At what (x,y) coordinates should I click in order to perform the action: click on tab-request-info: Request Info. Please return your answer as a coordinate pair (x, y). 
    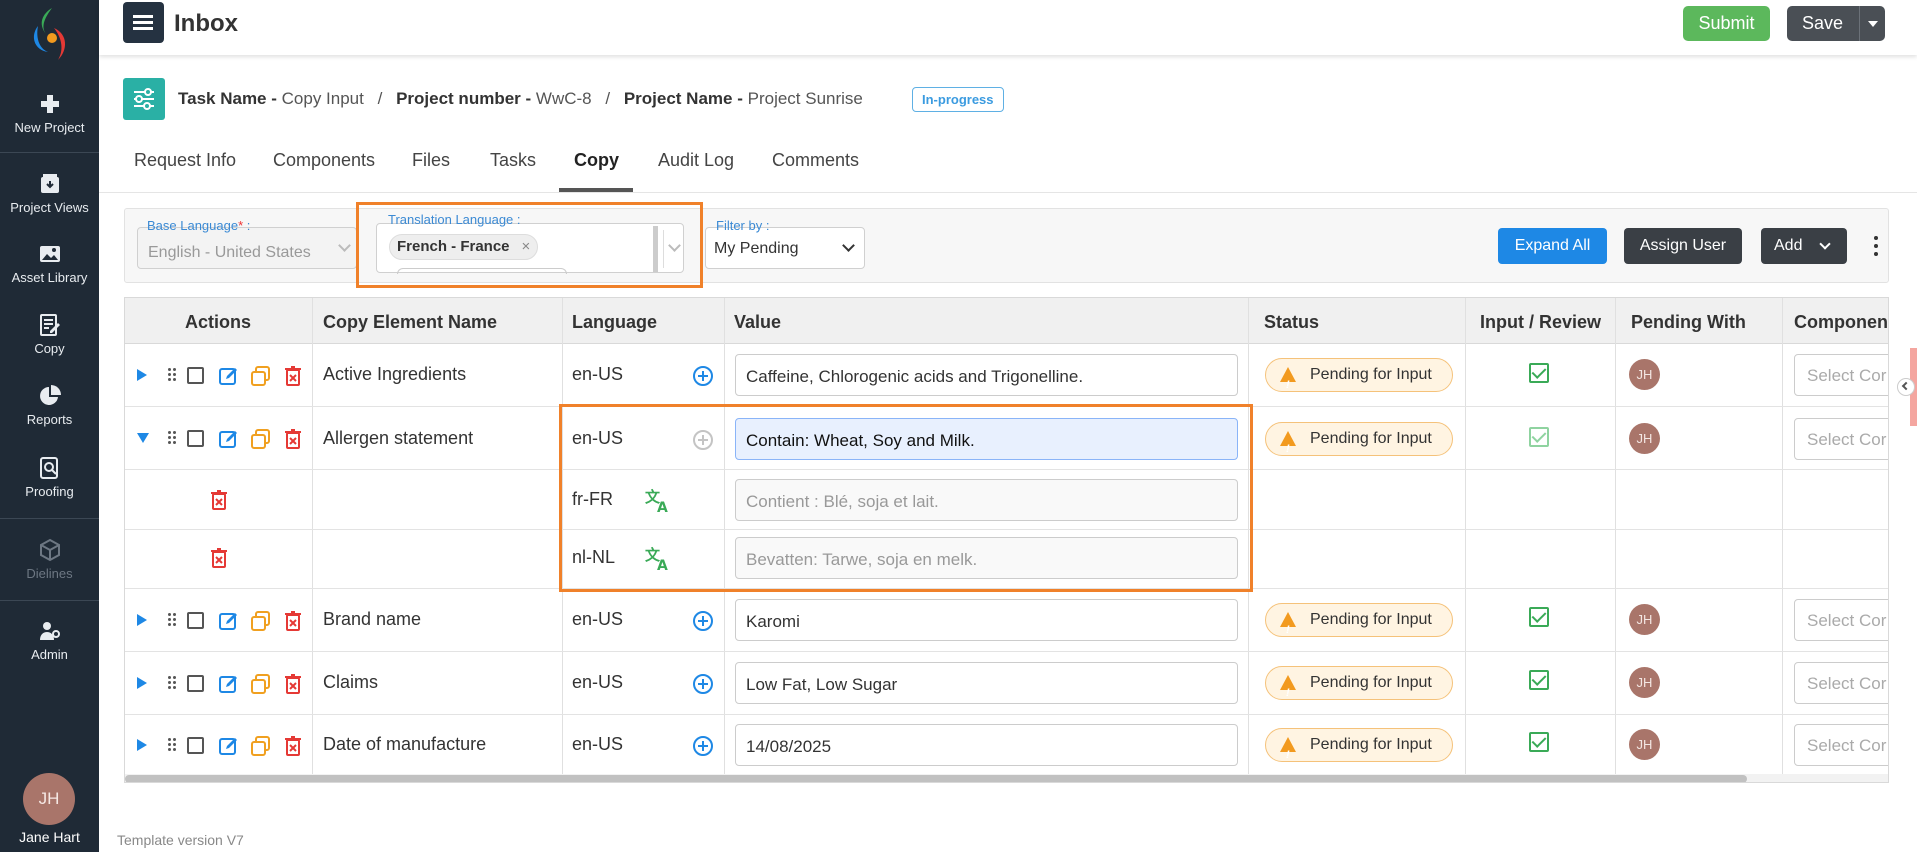
    Looking at the image, I should click on (185, 160).